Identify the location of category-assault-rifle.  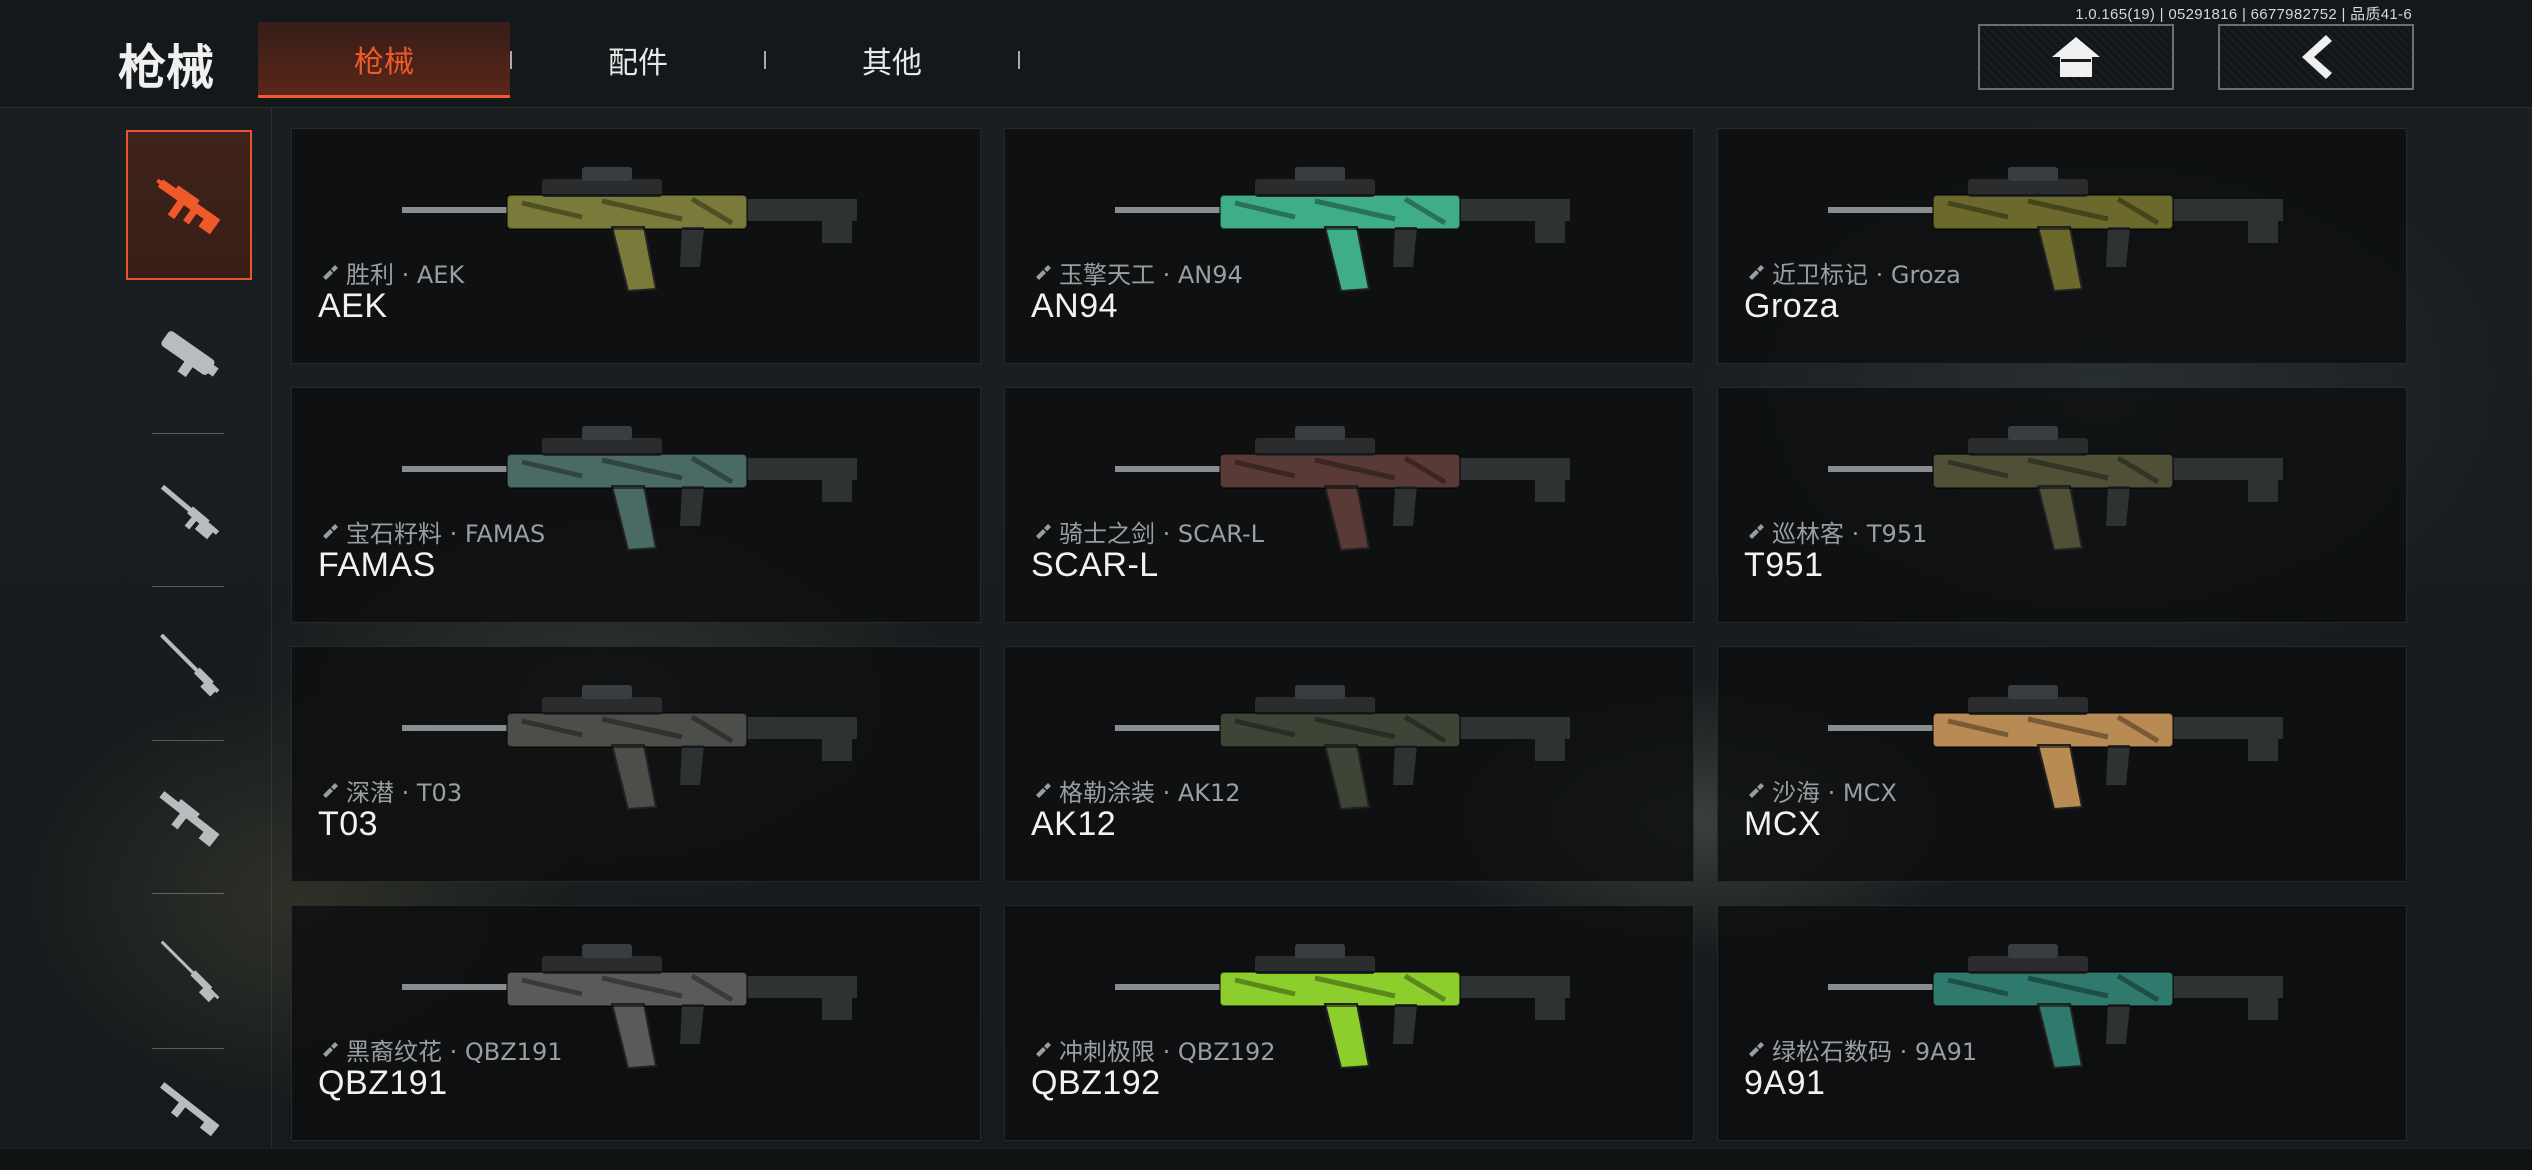
(189, 205).